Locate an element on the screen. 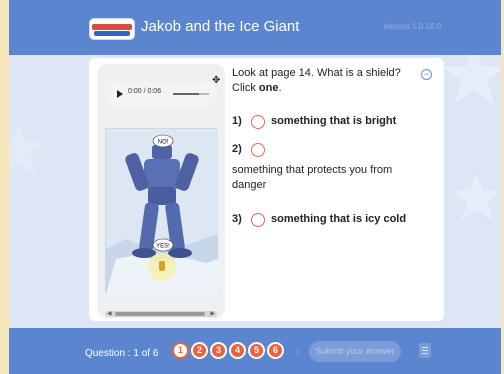 The width and height of the screenshot is (504, 374). option-number: 3) is located at coordinates (237, 219).